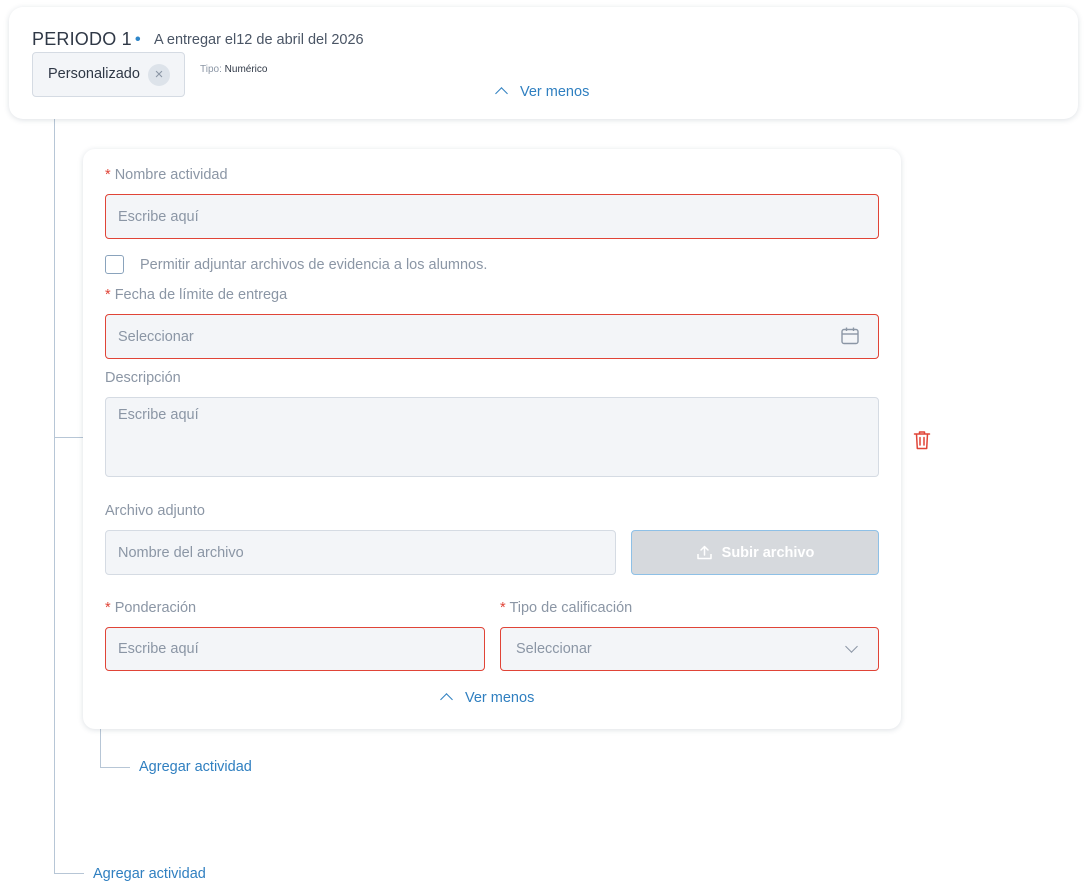  I want to click on chip-label: Personalizado, so click(94, 74).